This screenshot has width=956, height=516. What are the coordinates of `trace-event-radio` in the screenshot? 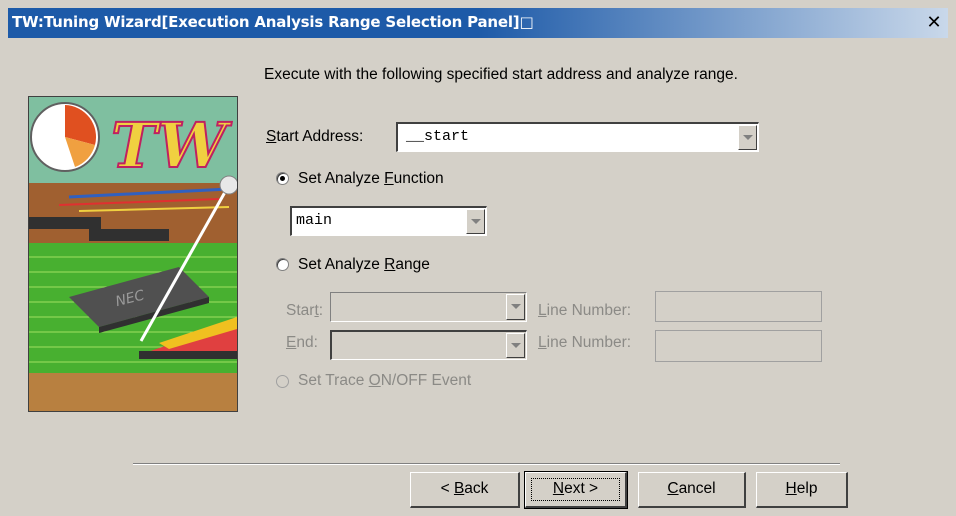 It's located at (282, 381).